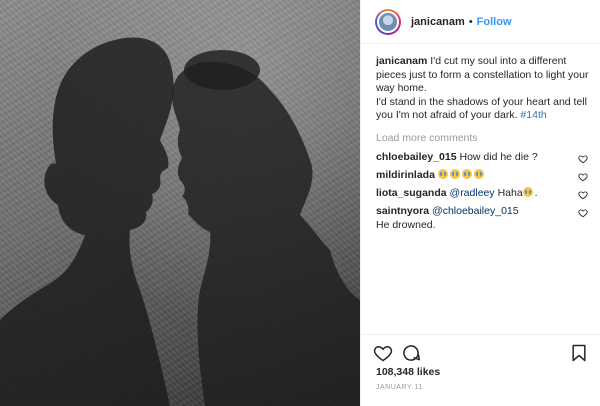 This screenshot has width=600, height=406. I want to click on heart-icon, so click(383, 353).